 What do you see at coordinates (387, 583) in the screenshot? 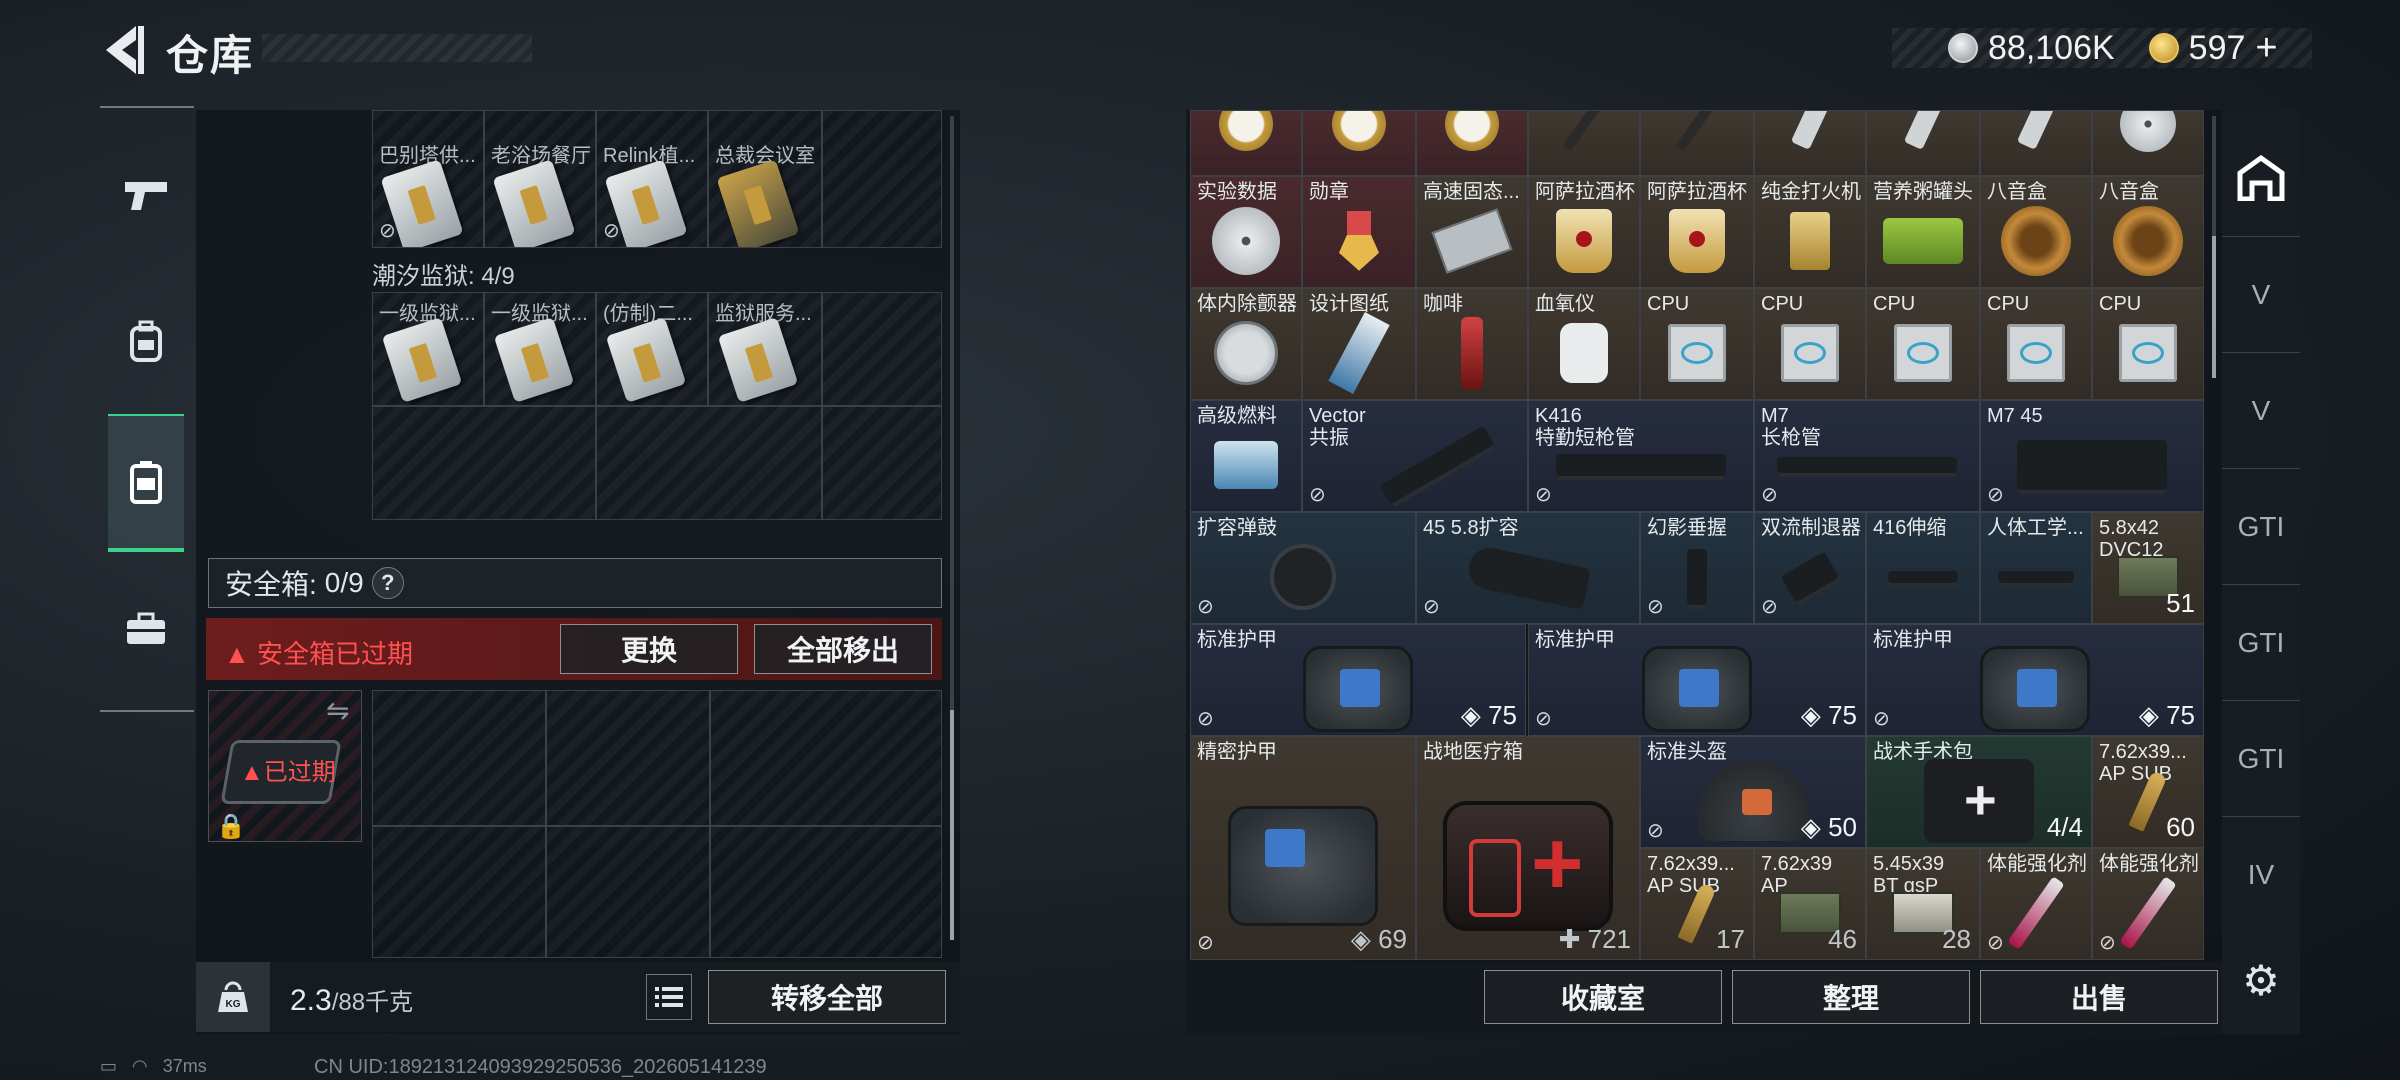
I see `help-button: ?` at bounding box center [387, 583].